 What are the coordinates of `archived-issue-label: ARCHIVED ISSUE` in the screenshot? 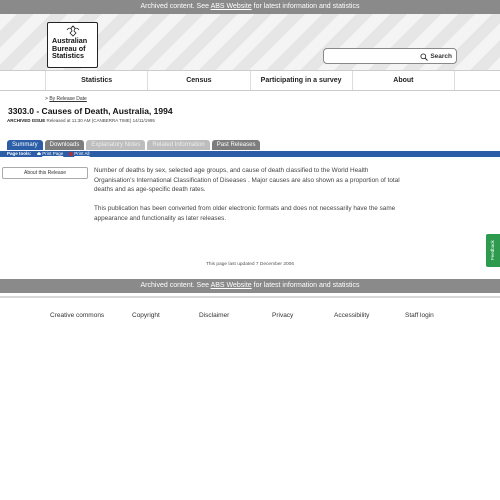 It's located at (26, 120).